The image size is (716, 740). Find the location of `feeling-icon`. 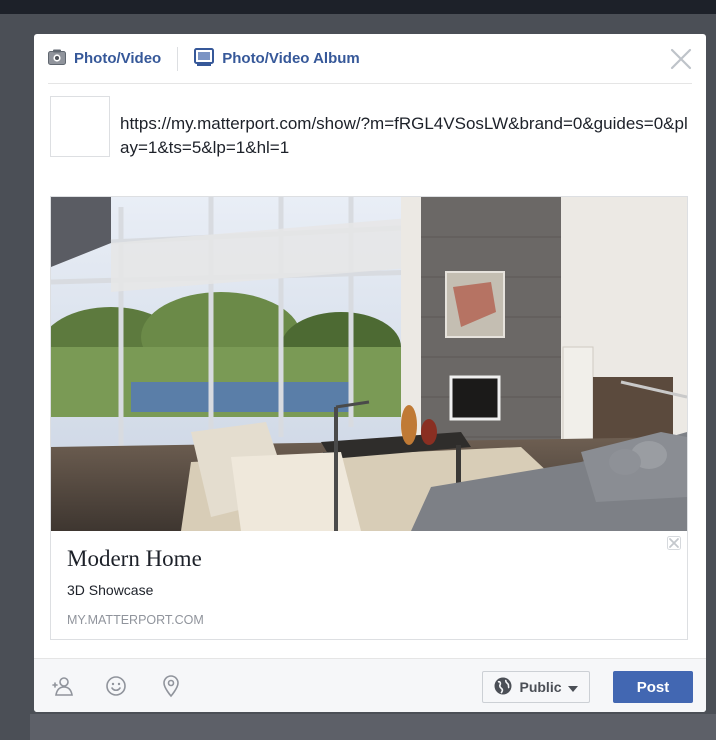

feeling-icon is located at coordinates (116, 686).